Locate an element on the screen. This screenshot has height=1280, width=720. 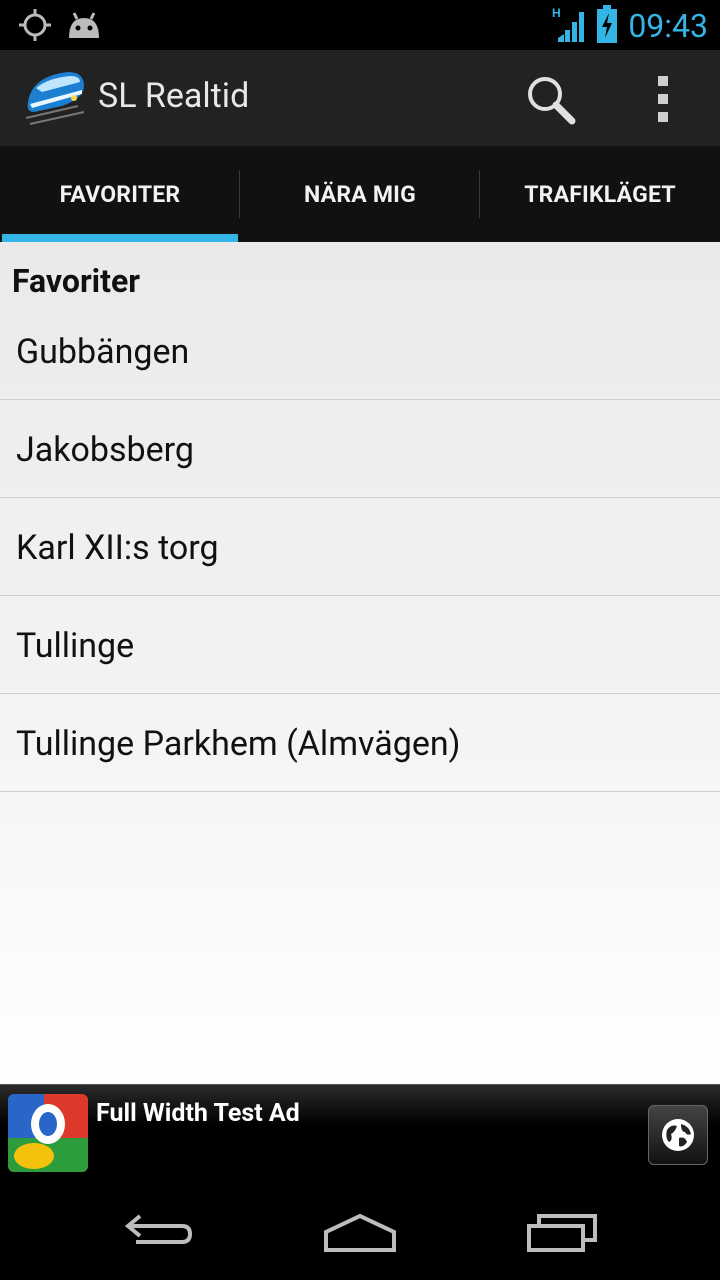
status-time: 09:43 is located at coordinates (668, 26).